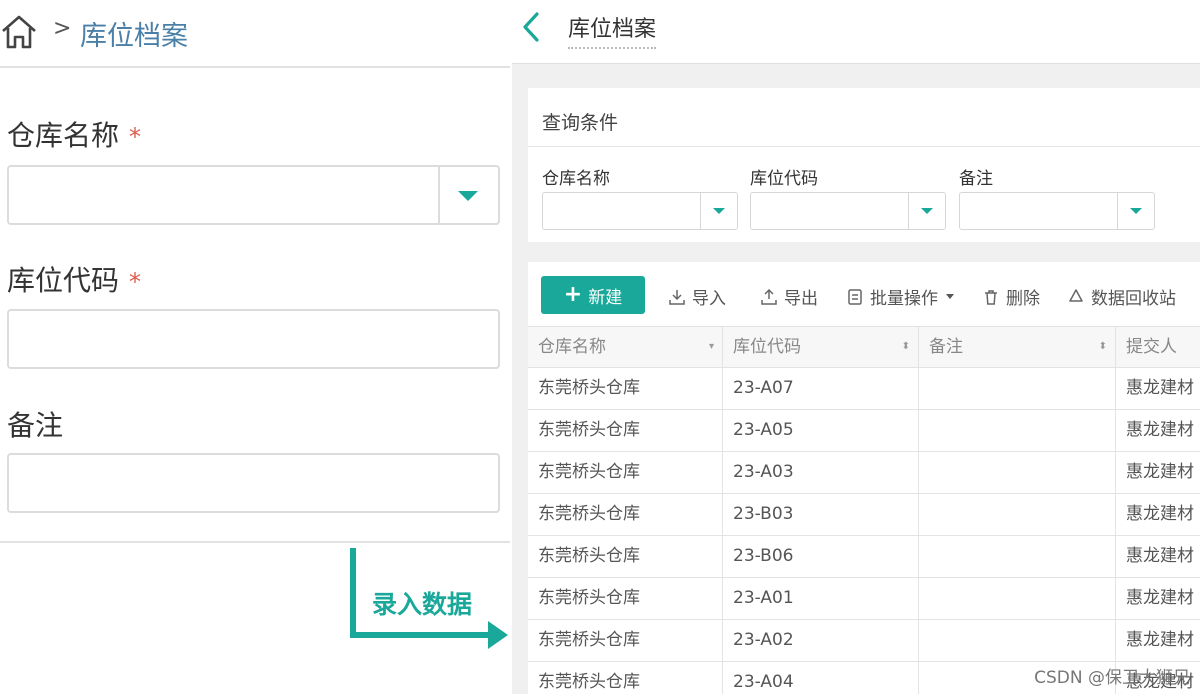 The image size is (1200, 694). What do you see at coordinates (19, 32) in the screenshot?
I see `home-icon` at bounding box center [19, 32].